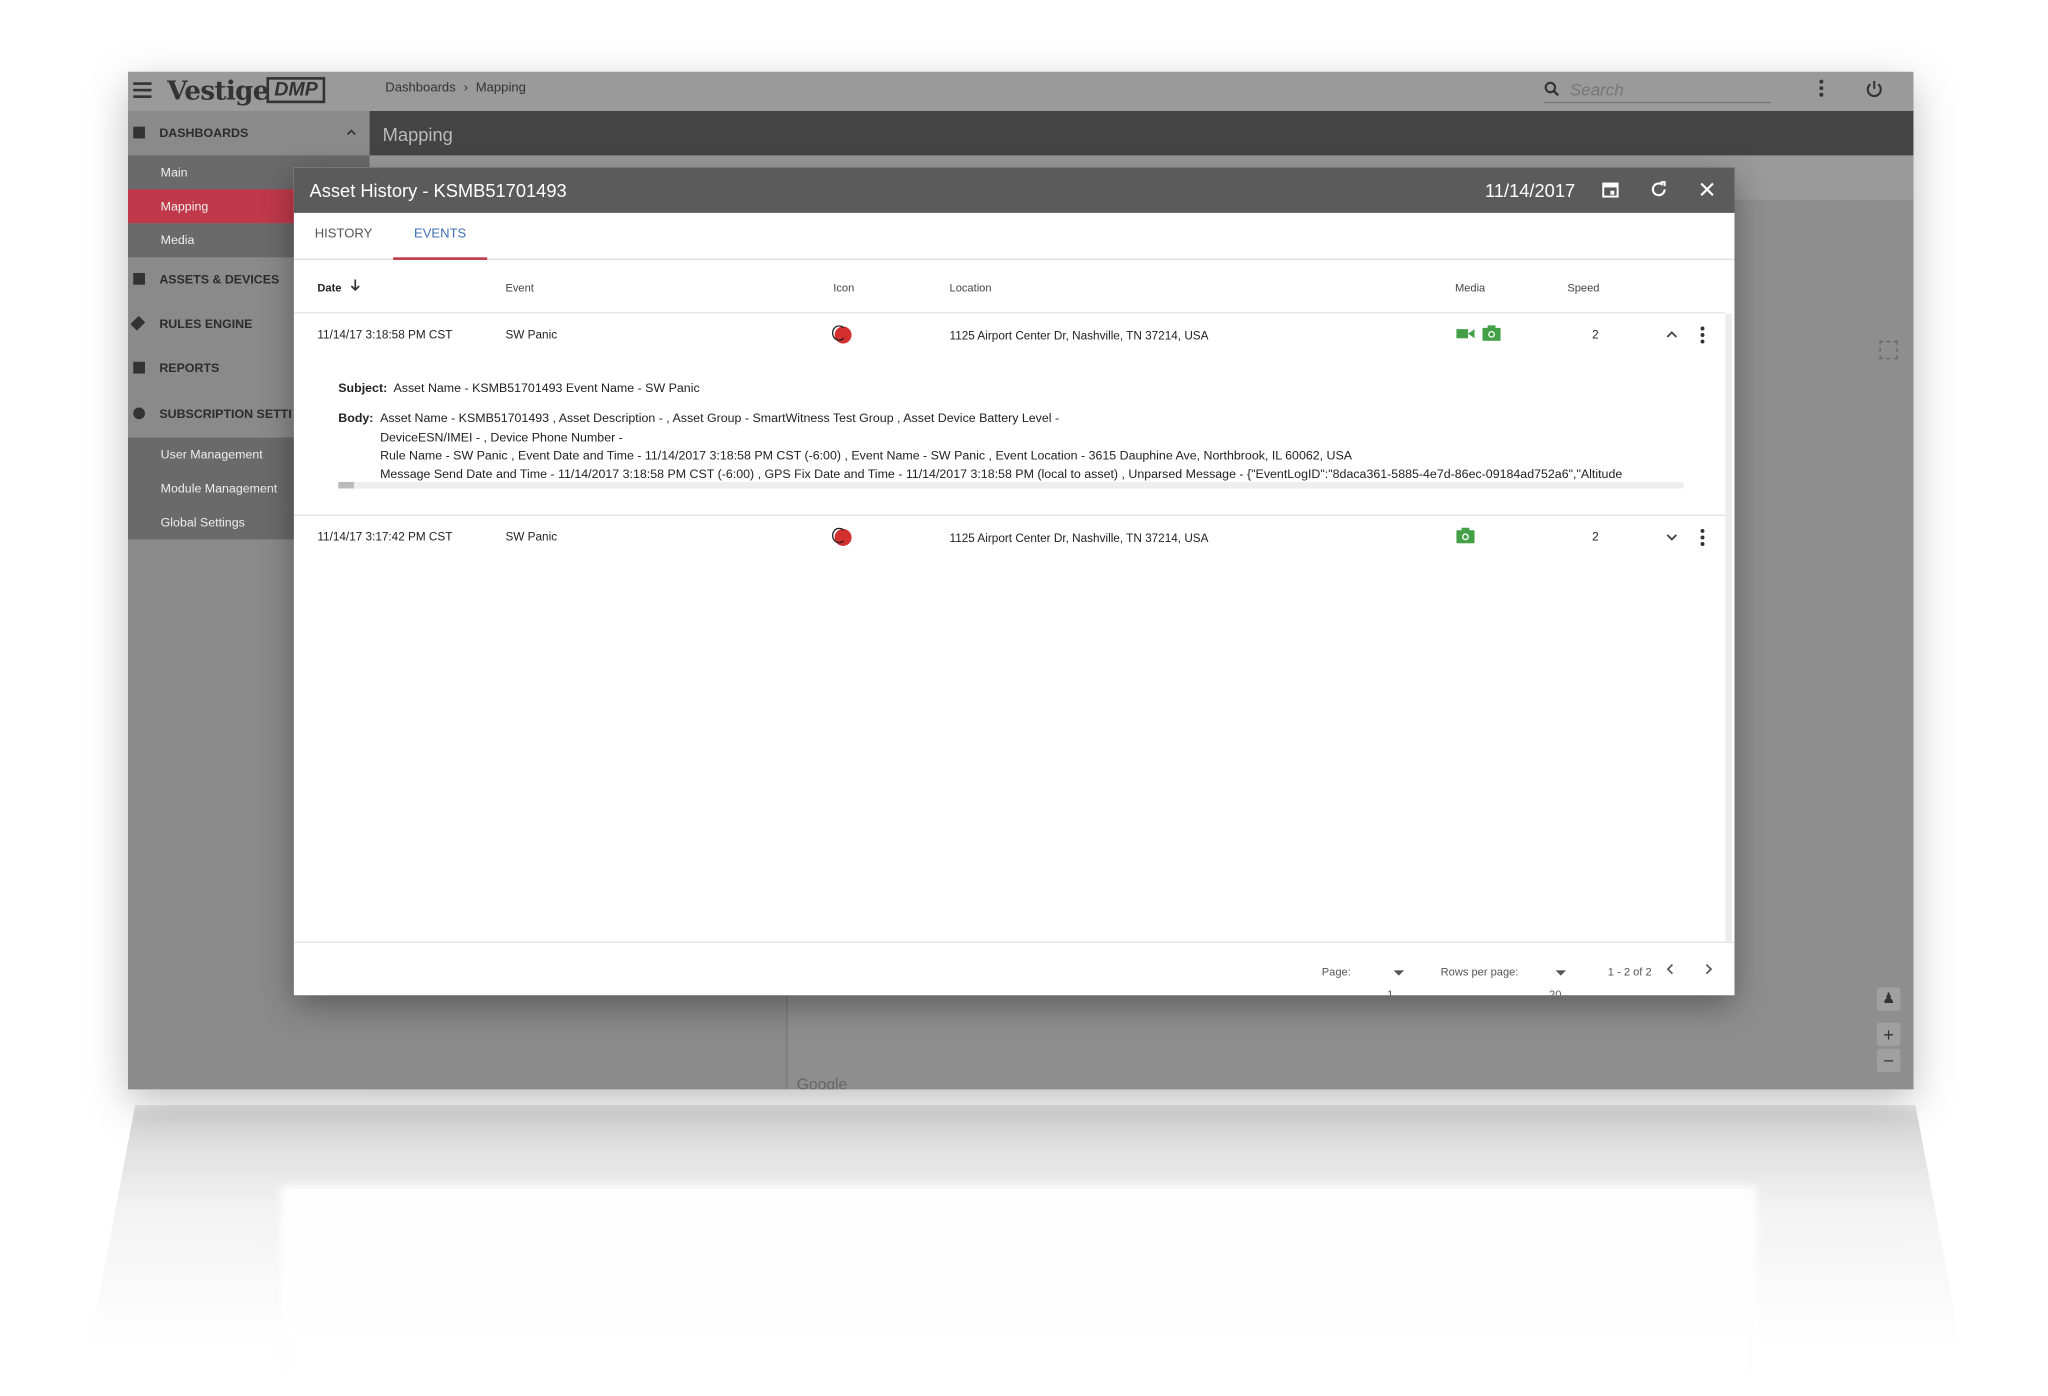 Image resolution: width=2048 pixels, height=1396 pixels. I want to click on zoom-out-button: −, so click(1888, 1060).